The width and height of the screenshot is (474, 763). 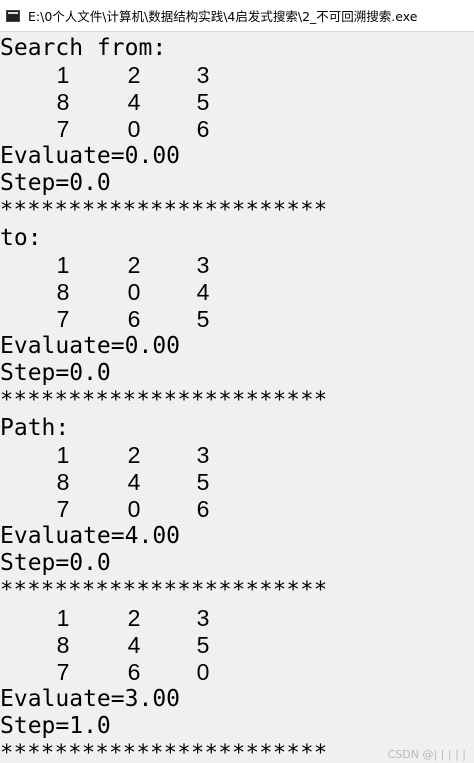 I want to click on window-title: E:\0个人文件\计算机\数据结构实践\4启发式搜索\2_不可回溯搜索.exe, so click(x=223, y=16).